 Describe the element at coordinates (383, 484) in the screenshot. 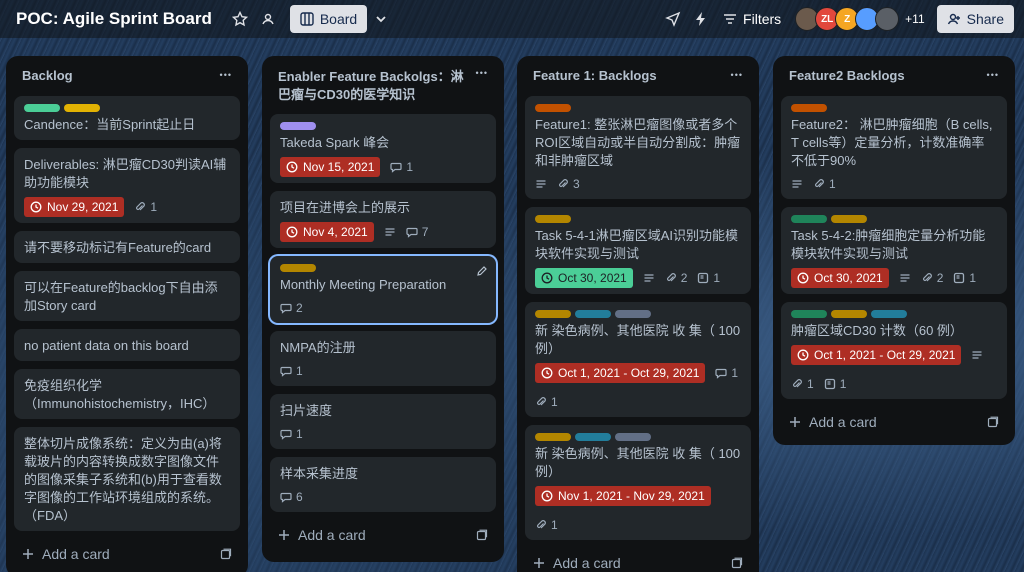

I see `card: 样本采集进度 6` at that location.